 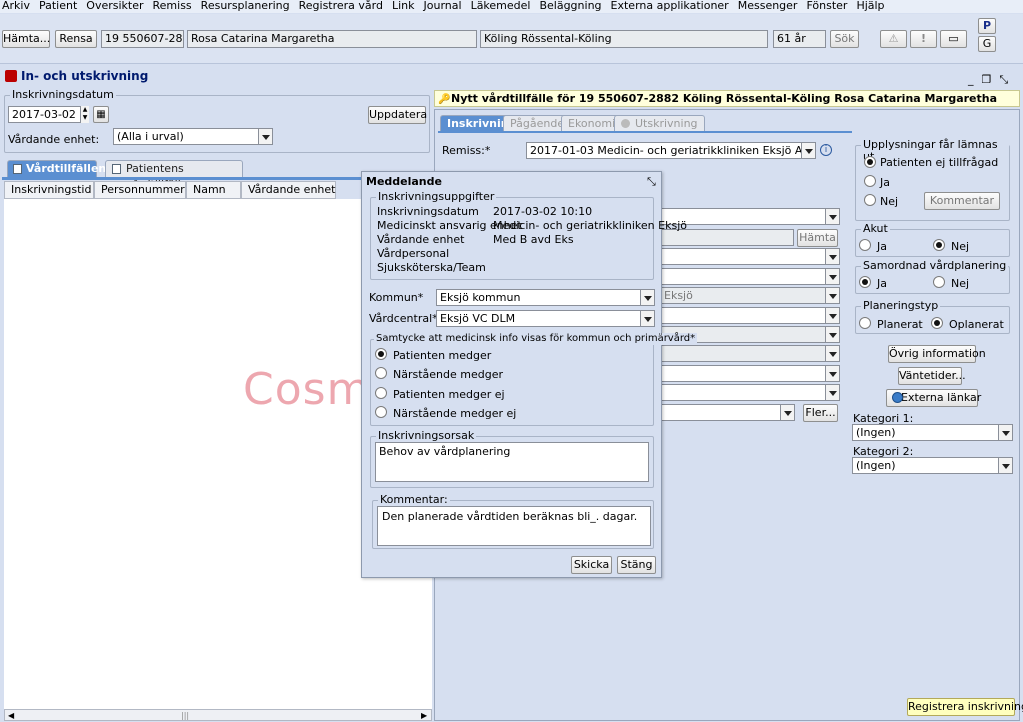 What do you see at coordinates (865, 245) in the screenshot?
I see `akut-radio-ja` at bounding box center [865, 245].